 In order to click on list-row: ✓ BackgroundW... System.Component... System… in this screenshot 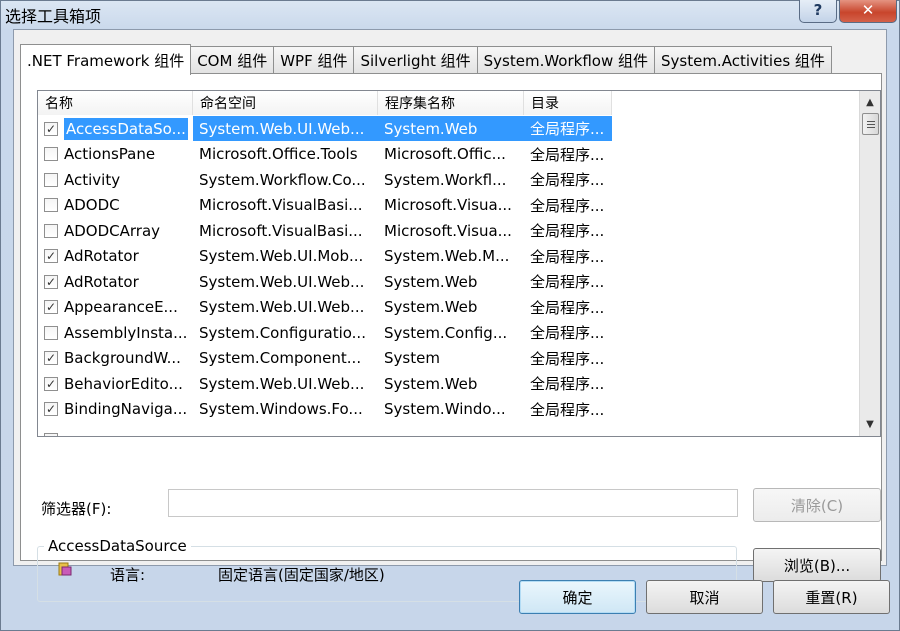, I will do `click(325, 358)`.